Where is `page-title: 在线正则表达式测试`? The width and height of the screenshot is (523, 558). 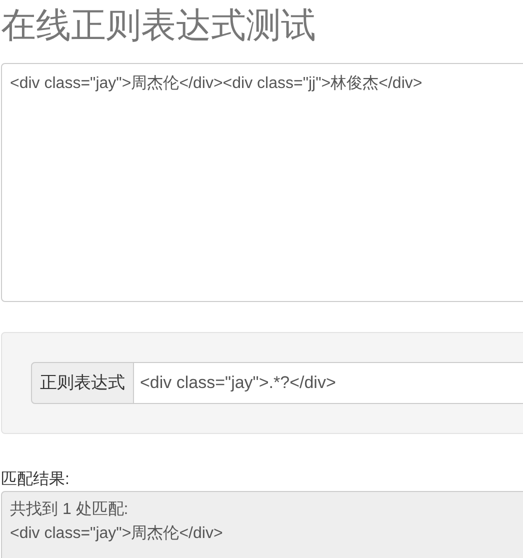
page-title: 在线正则表达式测试 is located at coordinates (158, 26).